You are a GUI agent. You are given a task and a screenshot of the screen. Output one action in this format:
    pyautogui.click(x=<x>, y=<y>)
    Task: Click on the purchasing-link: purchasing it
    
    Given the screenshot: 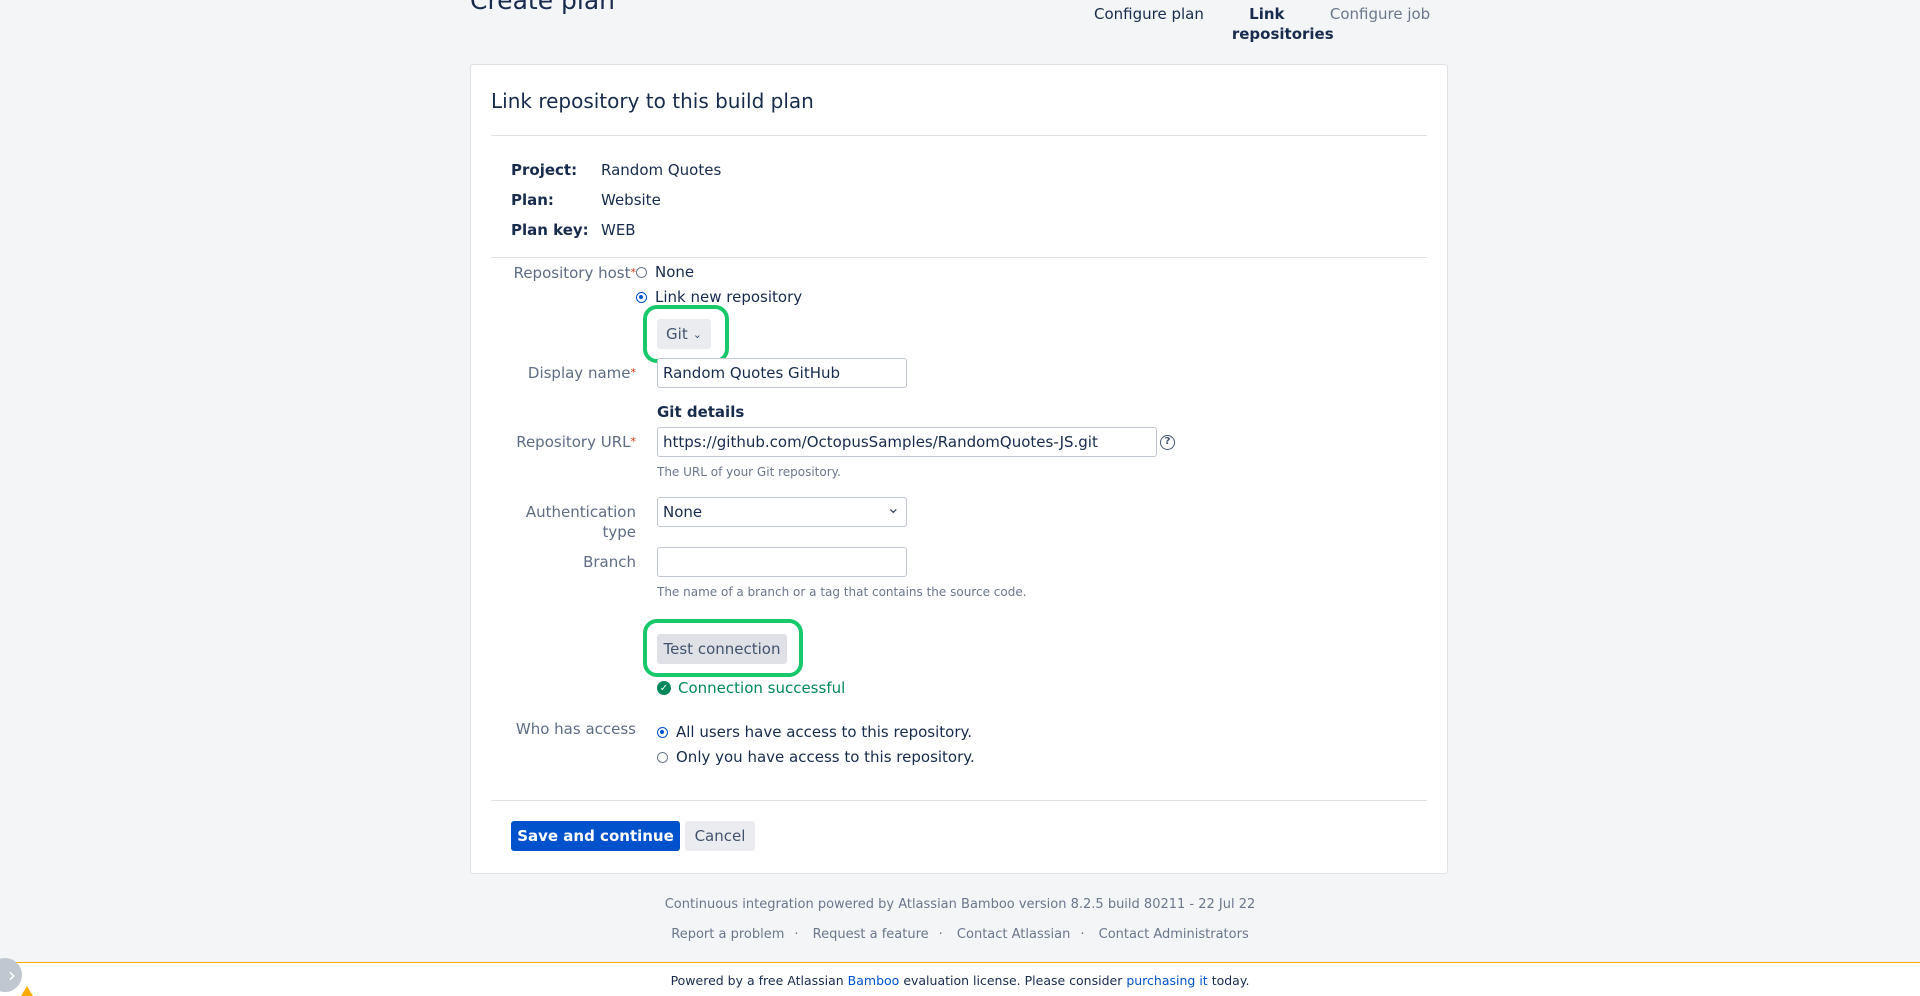 What is the action you would take?
    pyautogui.click(x=1166, y=980)
    